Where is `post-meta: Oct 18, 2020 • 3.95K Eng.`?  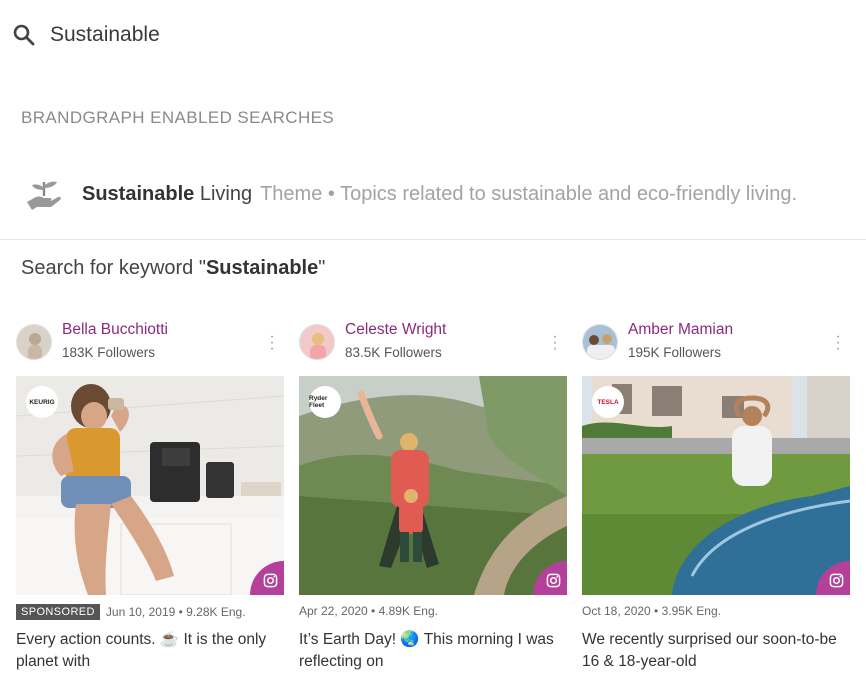
post-meta: Oct 18, 2020 • 3.95K Eng. is located at coordinates (651, 611).